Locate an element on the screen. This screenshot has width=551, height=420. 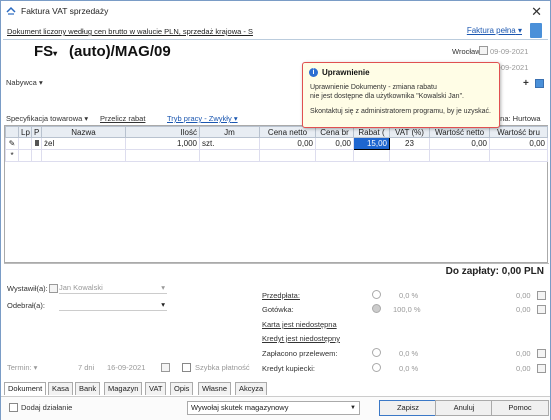
app-icon is located at coordinates (11, 10).